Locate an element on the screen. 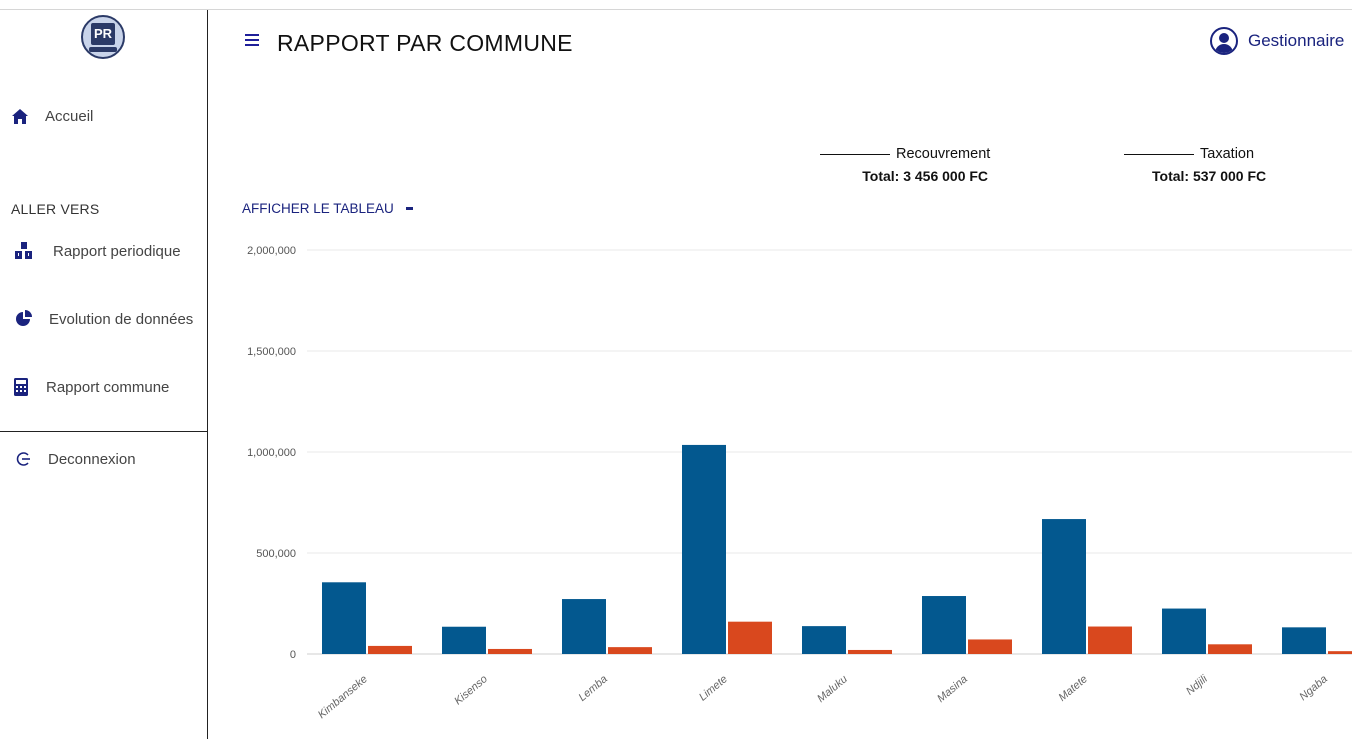 The image size is (1352, 739). x-tick-label: Ngaba is located at coordinates (1313, 688).